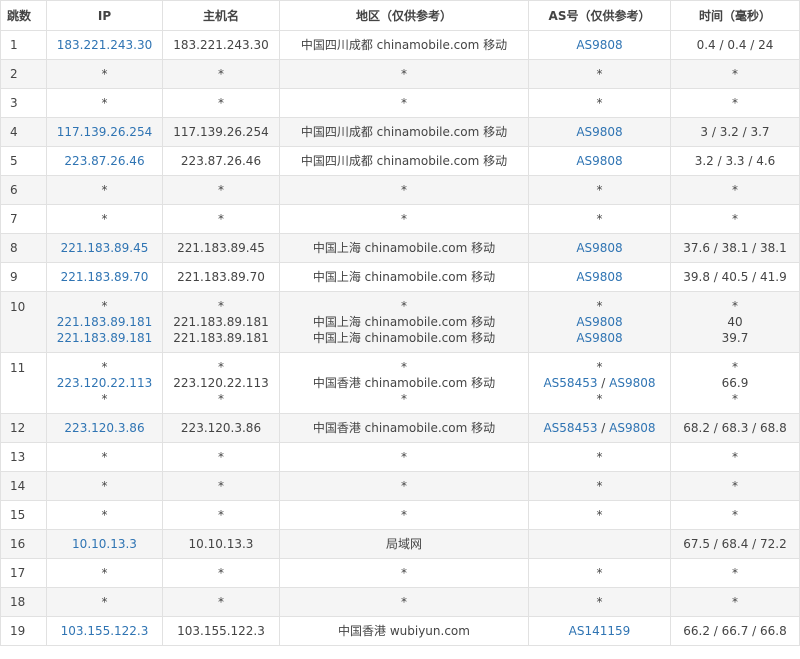 The height and width of the screenshot is (659, 800). What do you see at coordinates (23, 486) in the screenshot?
I see `hop-number: 14` at bounding box center [23, 486].